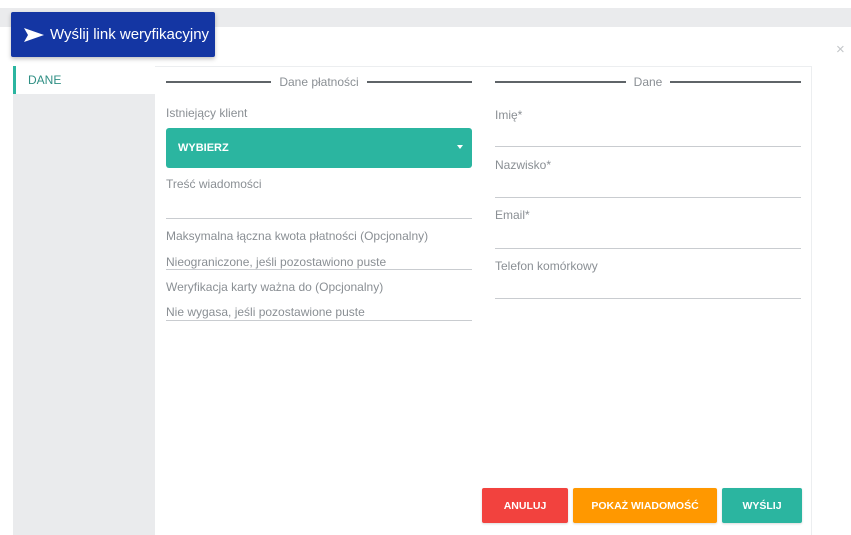 Image resolution: width=851 pixels, height=535 pixels. What do you see at coordinates (45, 80) in the screenshot?
I see `sidebar-item-label: DANE` at bounding box center [45, 80].